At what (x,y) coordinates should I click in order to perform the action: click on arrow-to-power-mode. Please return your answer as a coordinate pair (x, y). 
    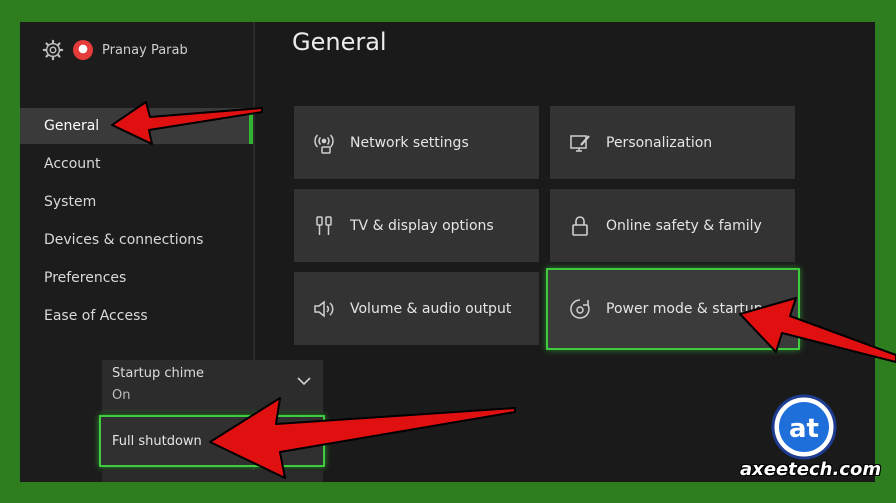
    Looking at the image, I should click on (817, 330).